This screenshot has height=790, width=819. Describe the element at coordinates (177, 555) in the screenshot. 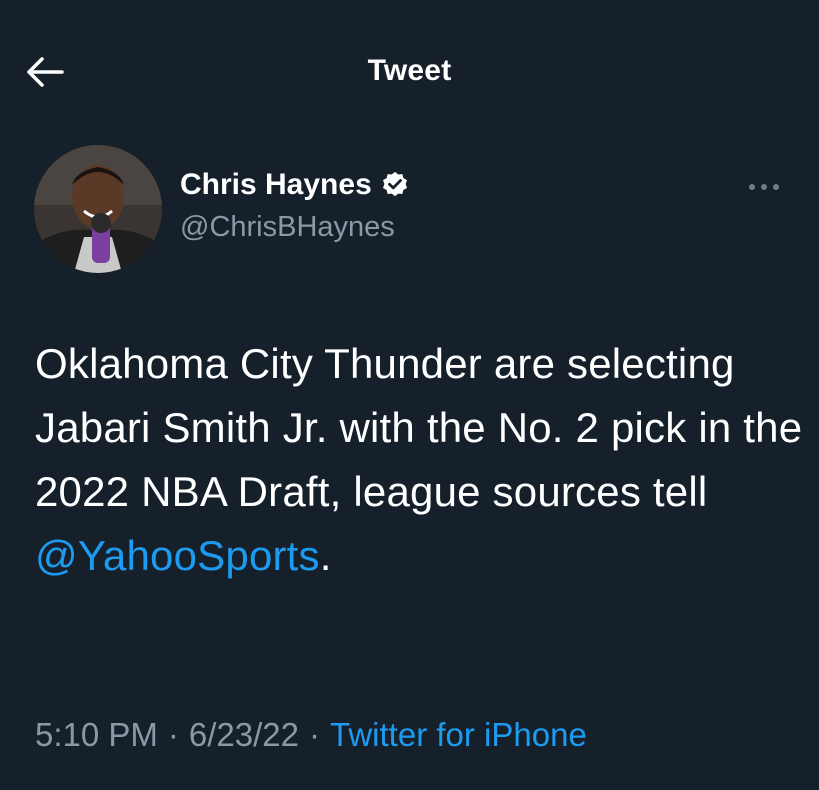

I see `mention-link: @YahooSports` at that location.